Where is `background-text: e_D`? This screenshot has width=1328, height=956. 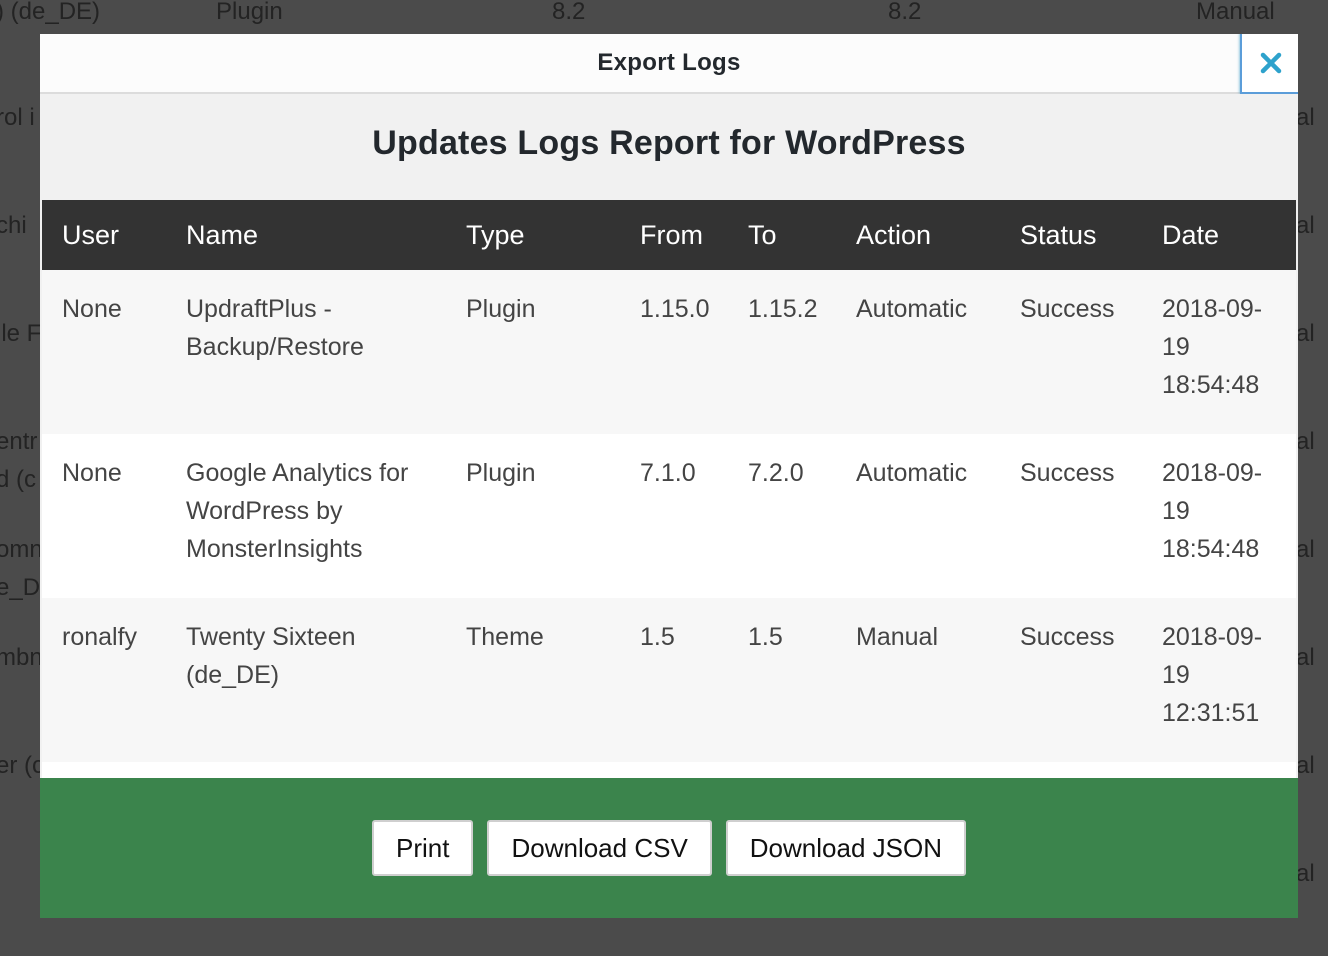
background-text: e_D is located at coordinates (20, 587).